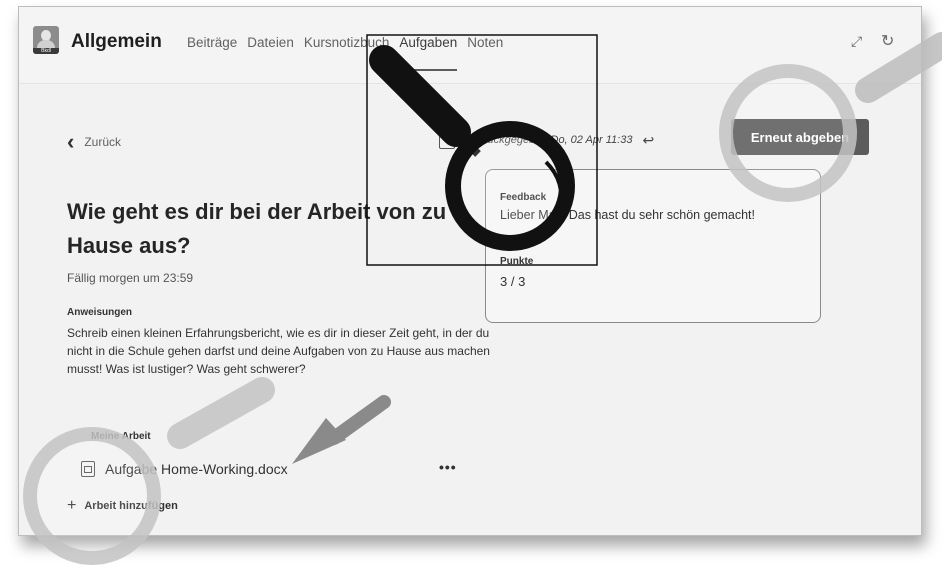 The height and width of the screenshot is (569, 942). Describe the element at coordinates (103, 142) in the screenshot. I see `back-label: Zurück` at that location.